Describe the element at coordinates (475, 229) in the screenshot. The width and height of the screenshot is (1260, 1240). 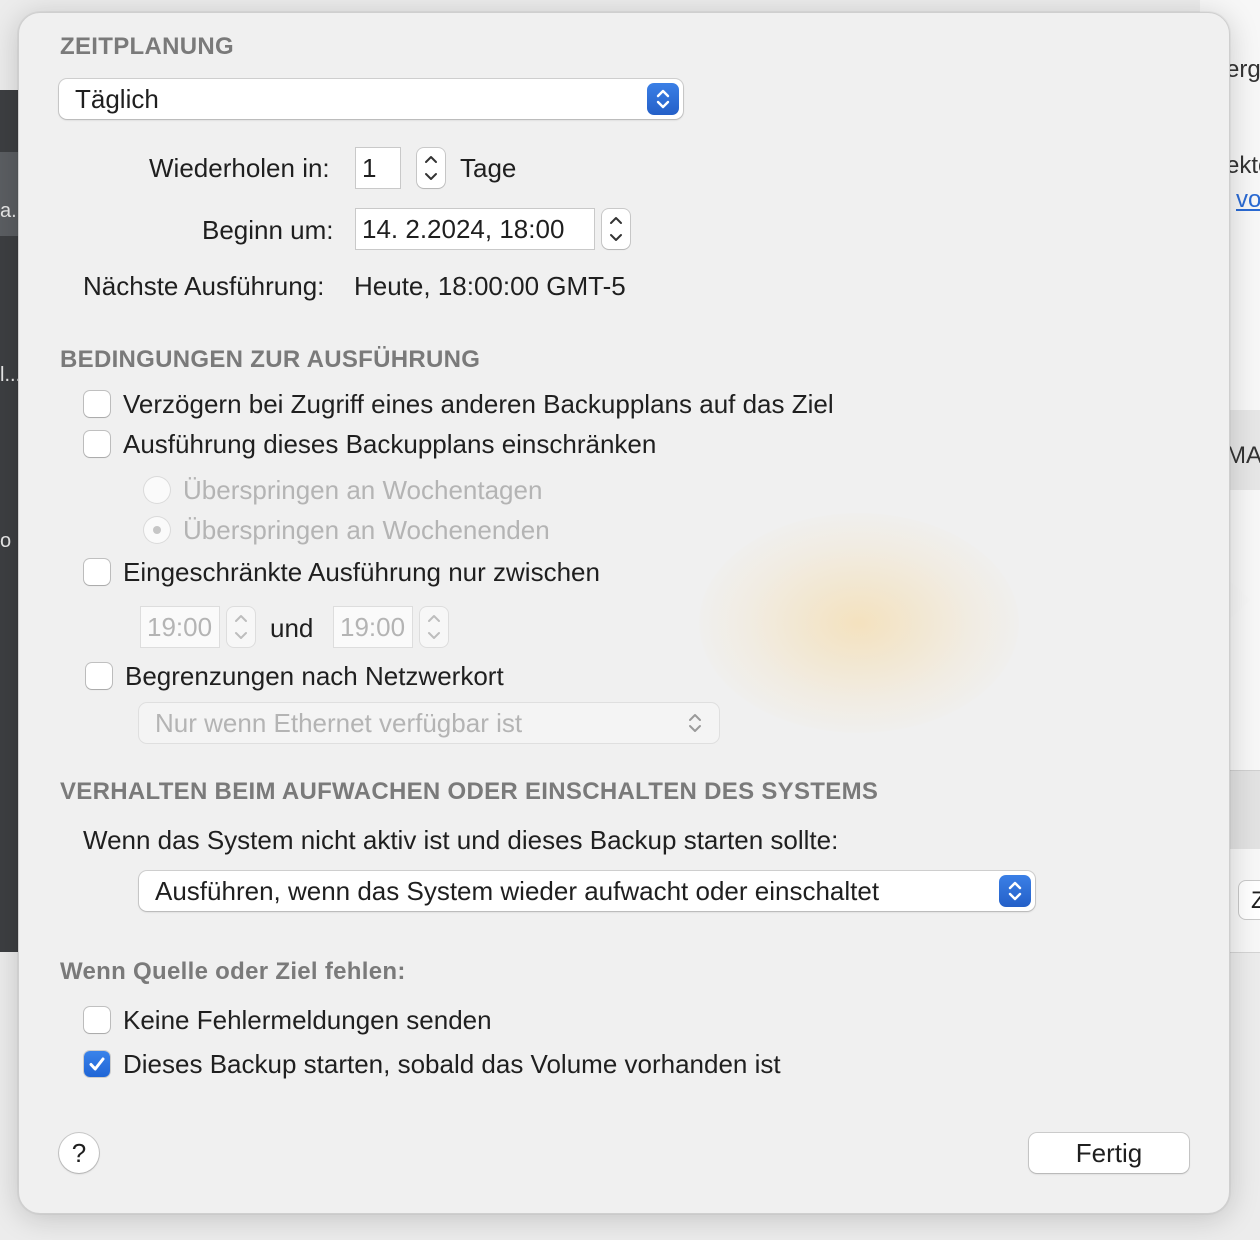
I see `start-datetime-field: 14. 2.2024, 18:00` at that location.